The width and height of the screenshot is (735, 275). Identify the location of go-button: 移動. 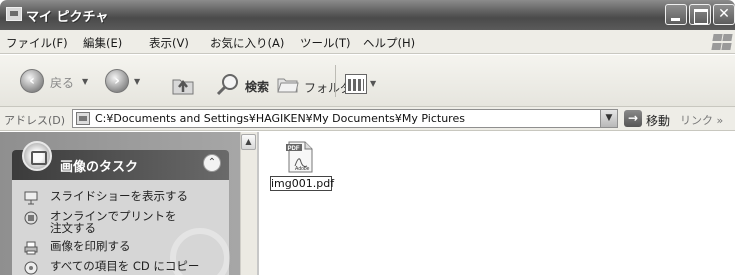
(658, 120).